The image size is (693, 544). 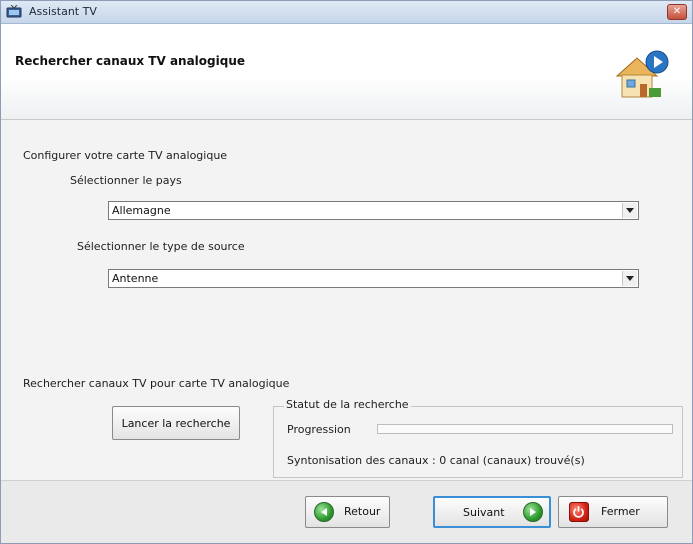 I want to click on country-select-value: Allemagne, so click(x=141, y=210).